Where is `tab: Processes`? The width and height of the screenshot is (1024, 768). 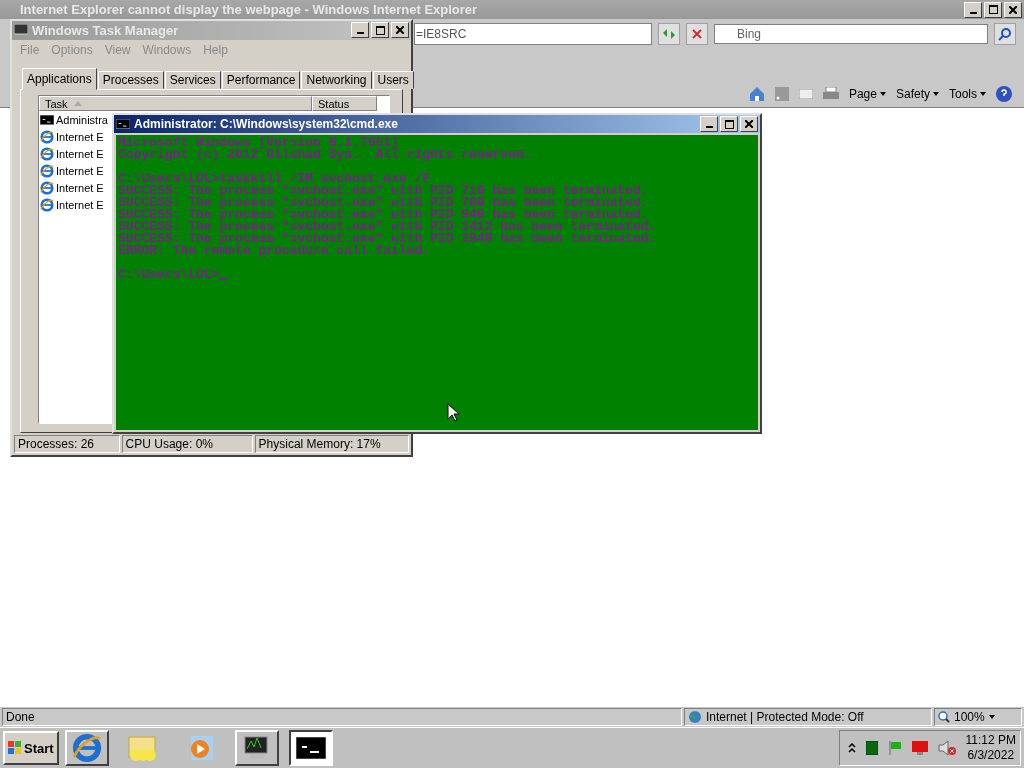 tab: Processes is located at coordinates (130, 80).